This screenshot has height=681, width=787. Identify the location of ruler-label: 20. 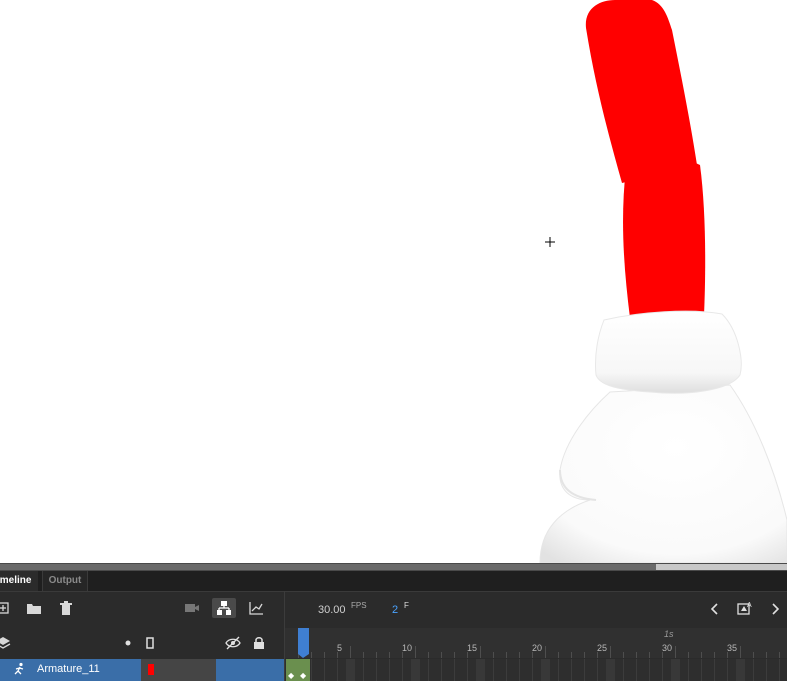
(537, 648).